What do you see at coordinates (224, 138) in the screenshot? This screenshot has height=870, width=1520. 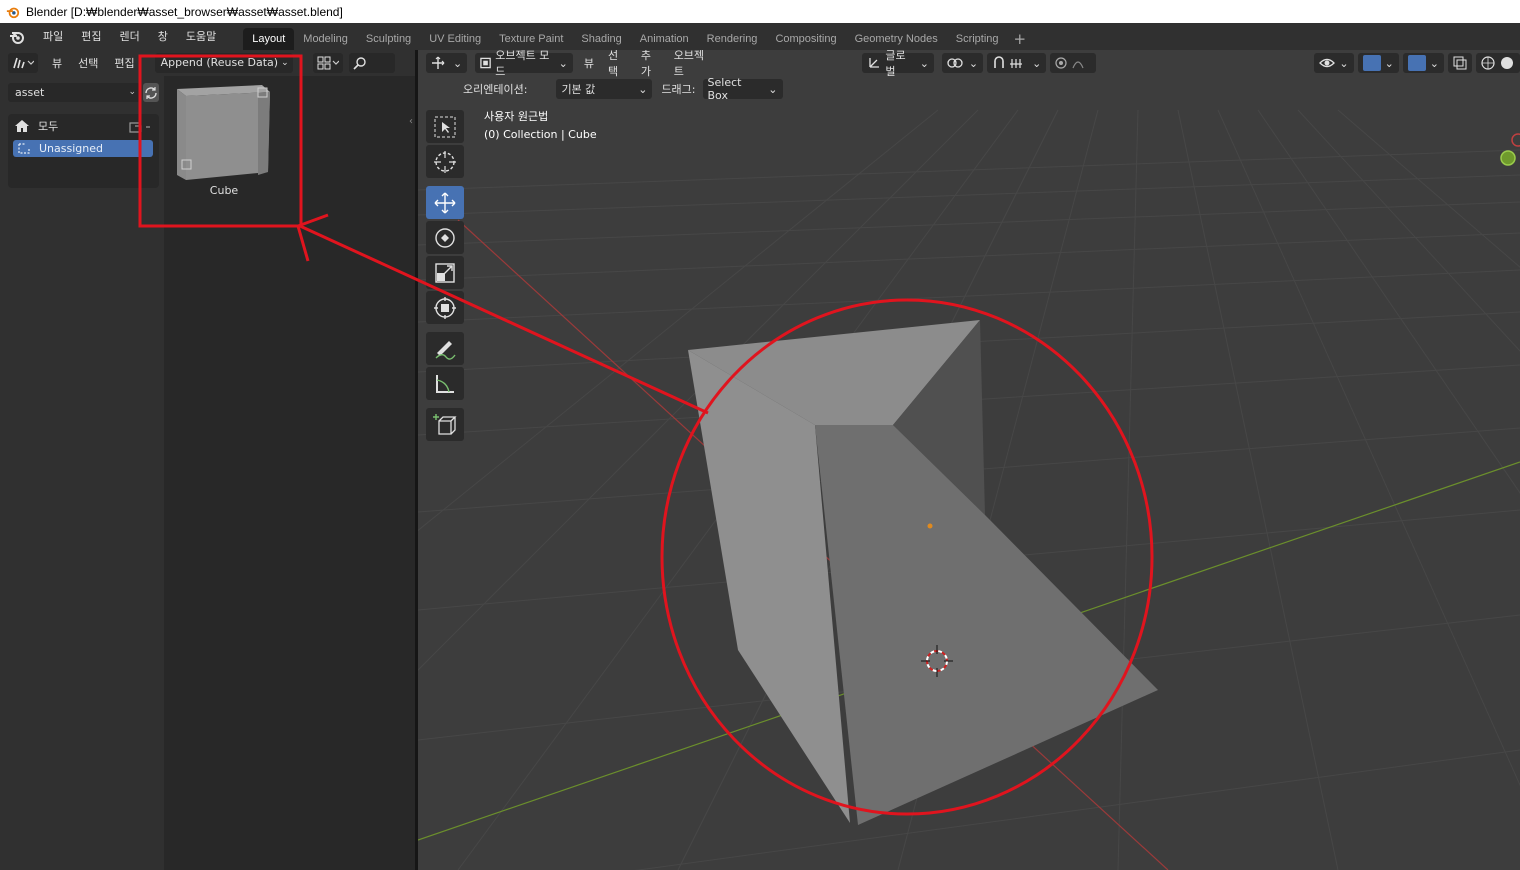 I see `asset-item: Cube` at bounding box center [224, 138].